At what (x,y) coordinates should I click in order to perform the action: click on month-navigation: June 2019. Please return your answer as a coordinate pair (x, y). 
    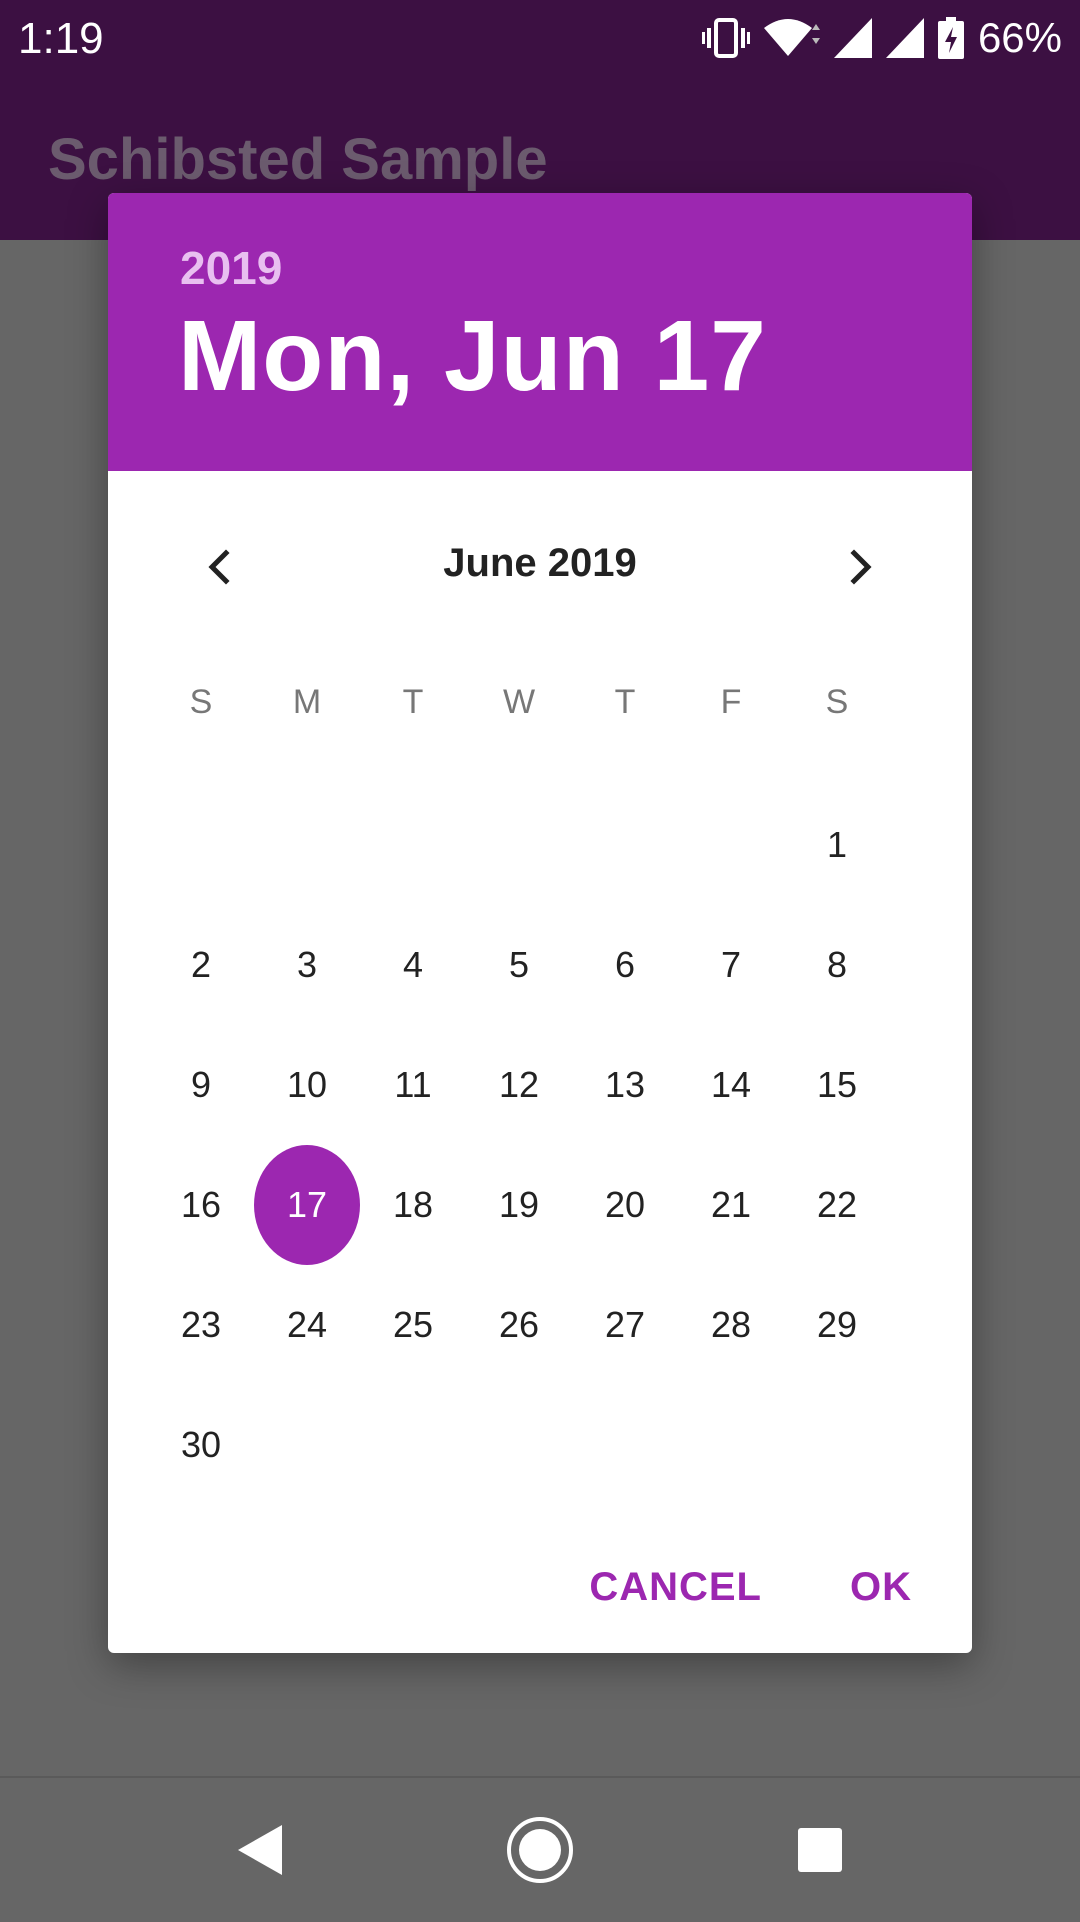
    Looking at the image, I should click on (540, 567).